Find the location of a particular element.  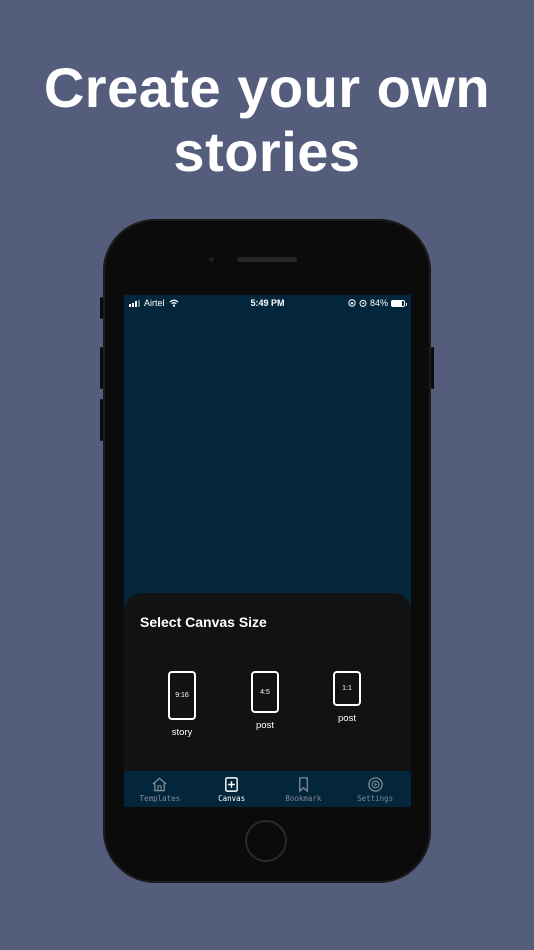

tab-bar: Templates Canvas Bookmark Settings is located at coordinates (267, 789).